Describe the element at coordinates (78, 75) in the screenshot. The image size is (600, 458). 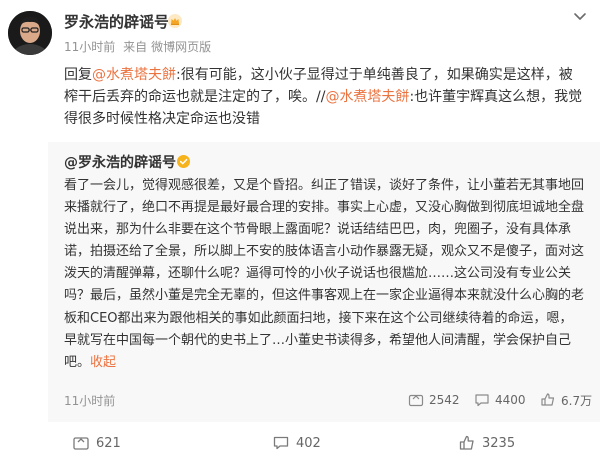
I see `reply-prefix: 回复` at that location.